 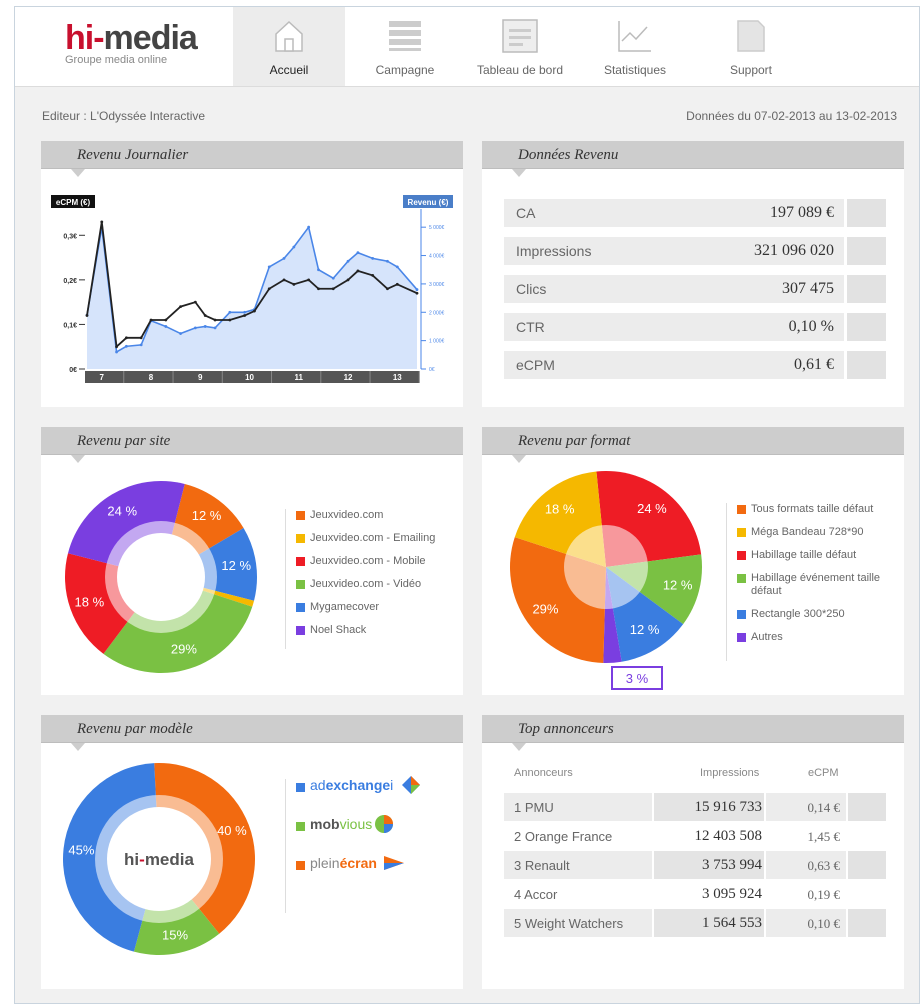 What do you see at coordinates (824, 807) in the screenshot?
I see `advertiser-ecpm: 0,14 €` at bounding box center [824, 807].